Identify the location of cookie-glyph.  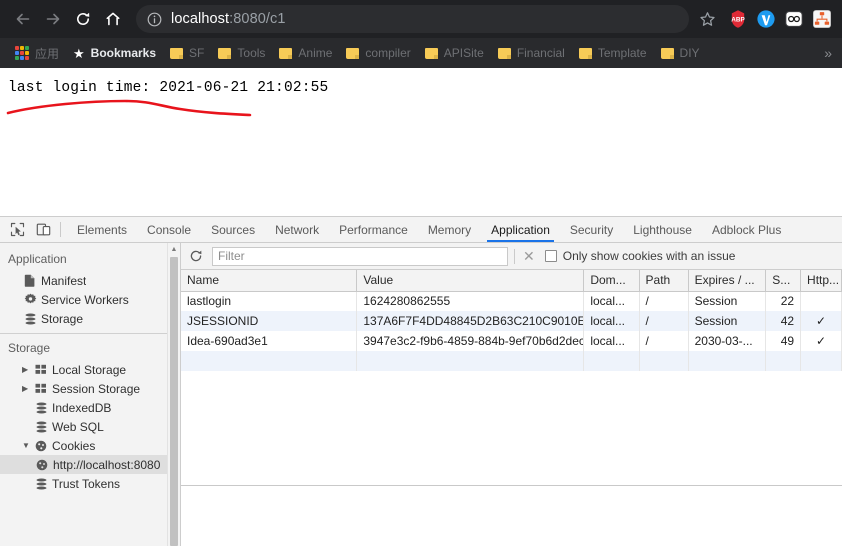
(42, 464).